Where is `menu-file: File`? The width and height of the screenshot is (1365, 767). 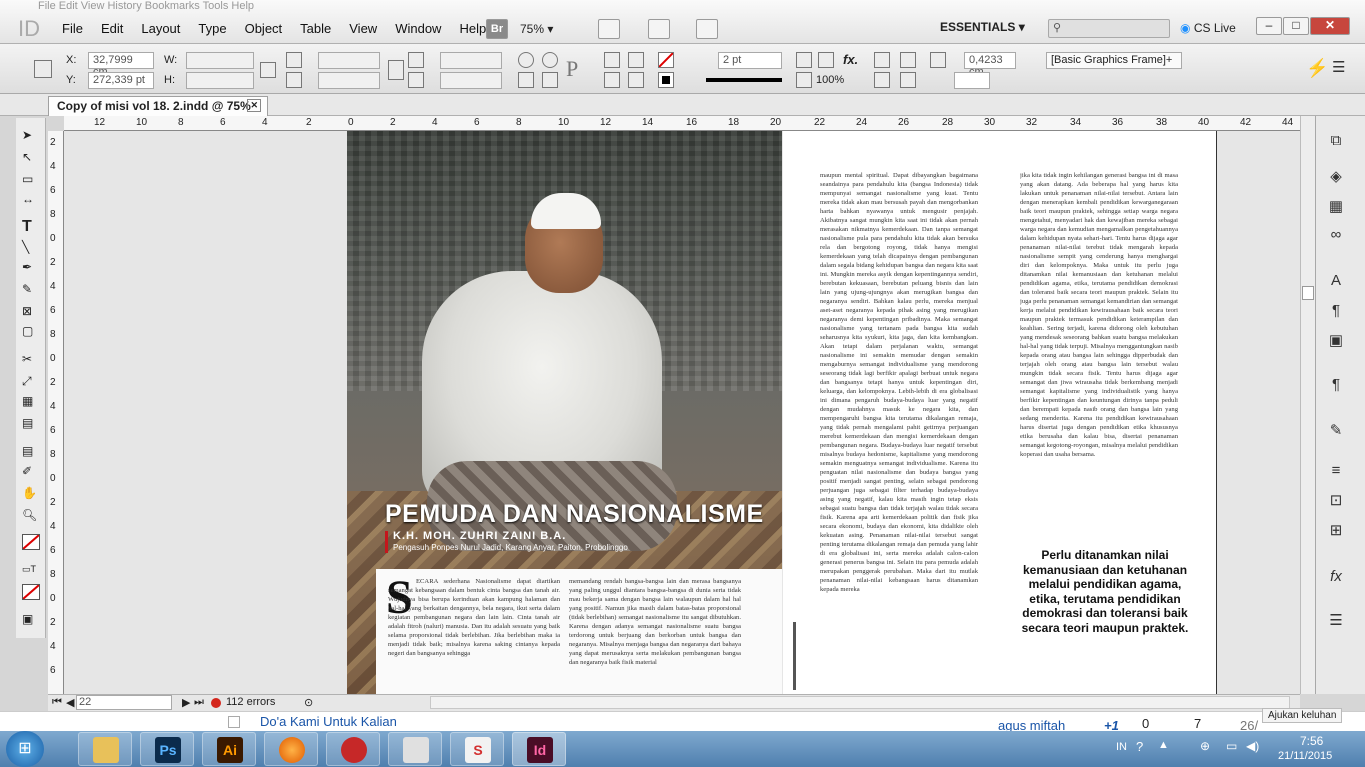
menu-file: File is located at coordinates (72, 28).